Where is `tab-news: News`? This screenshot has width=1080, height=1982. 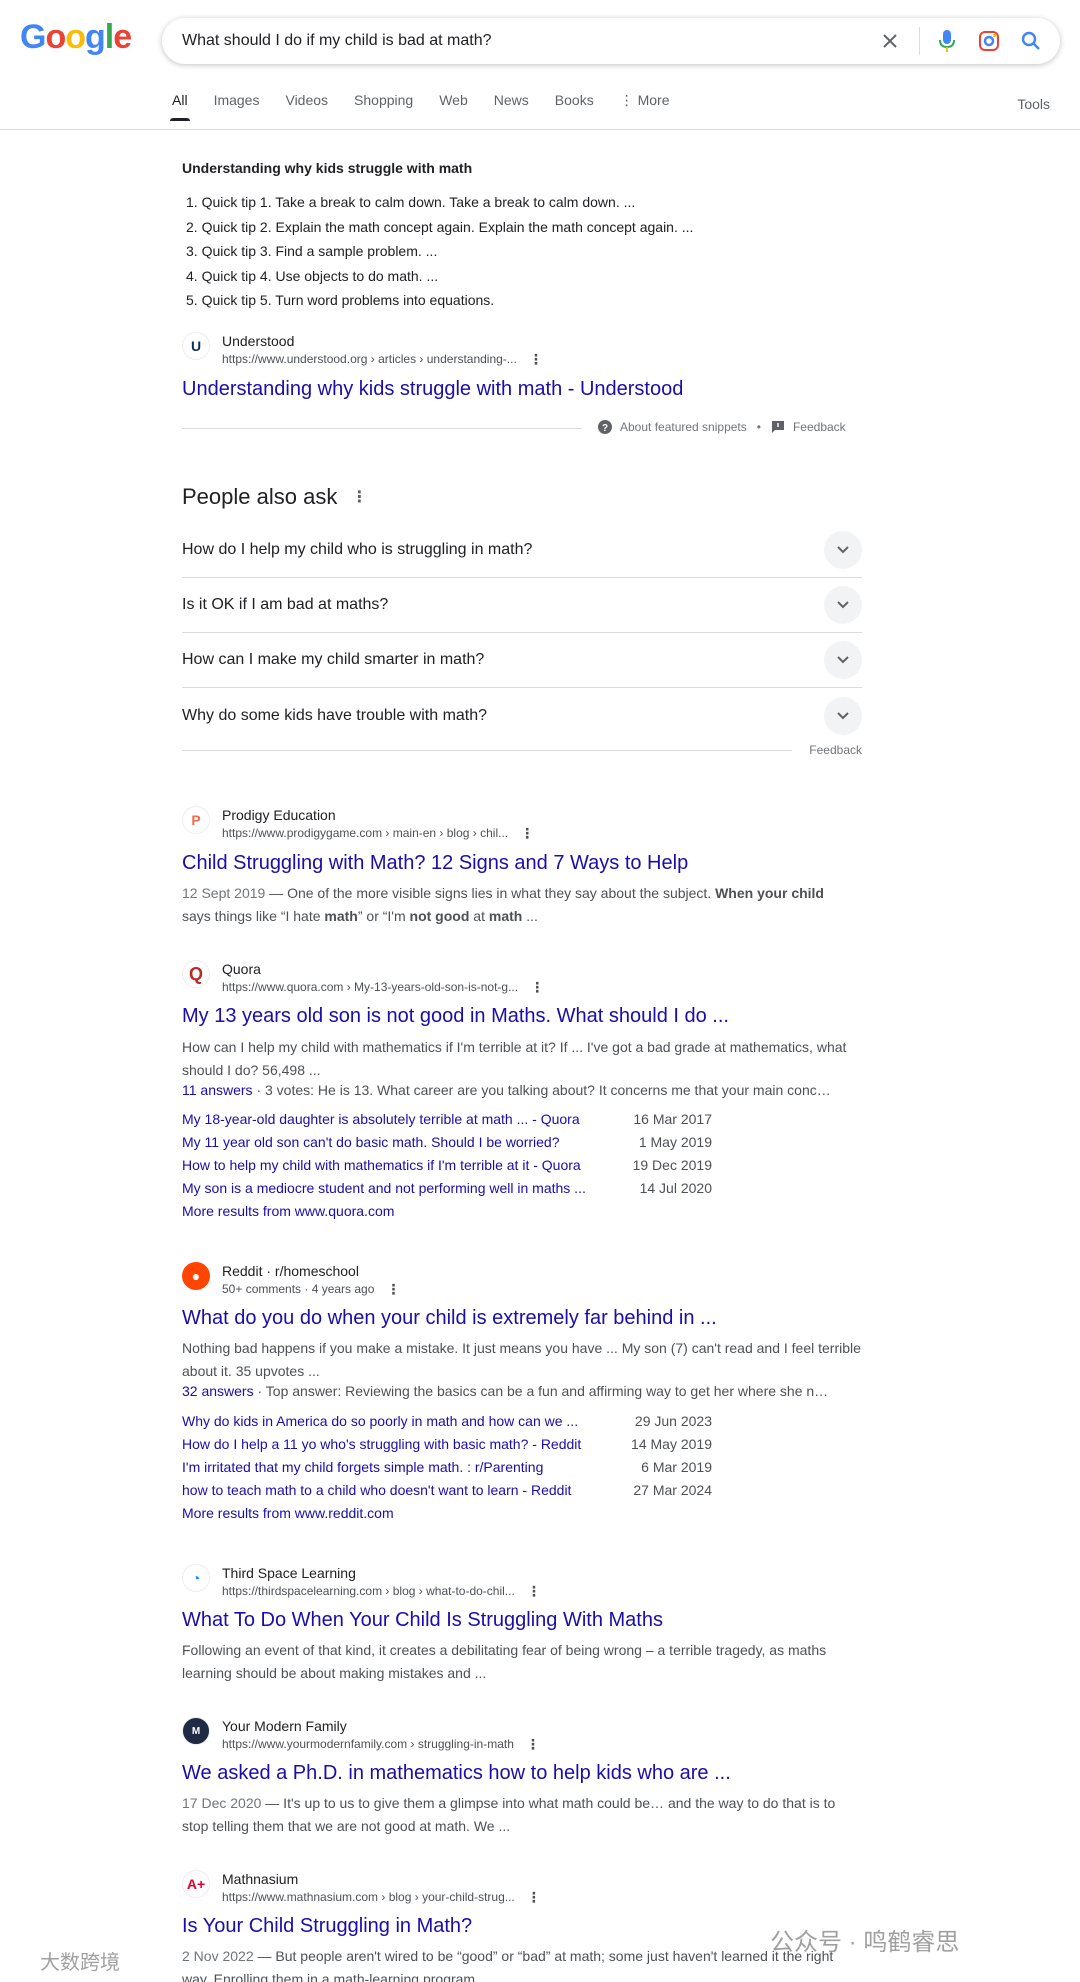
tab-news: News is located at coordinates (511, 105).